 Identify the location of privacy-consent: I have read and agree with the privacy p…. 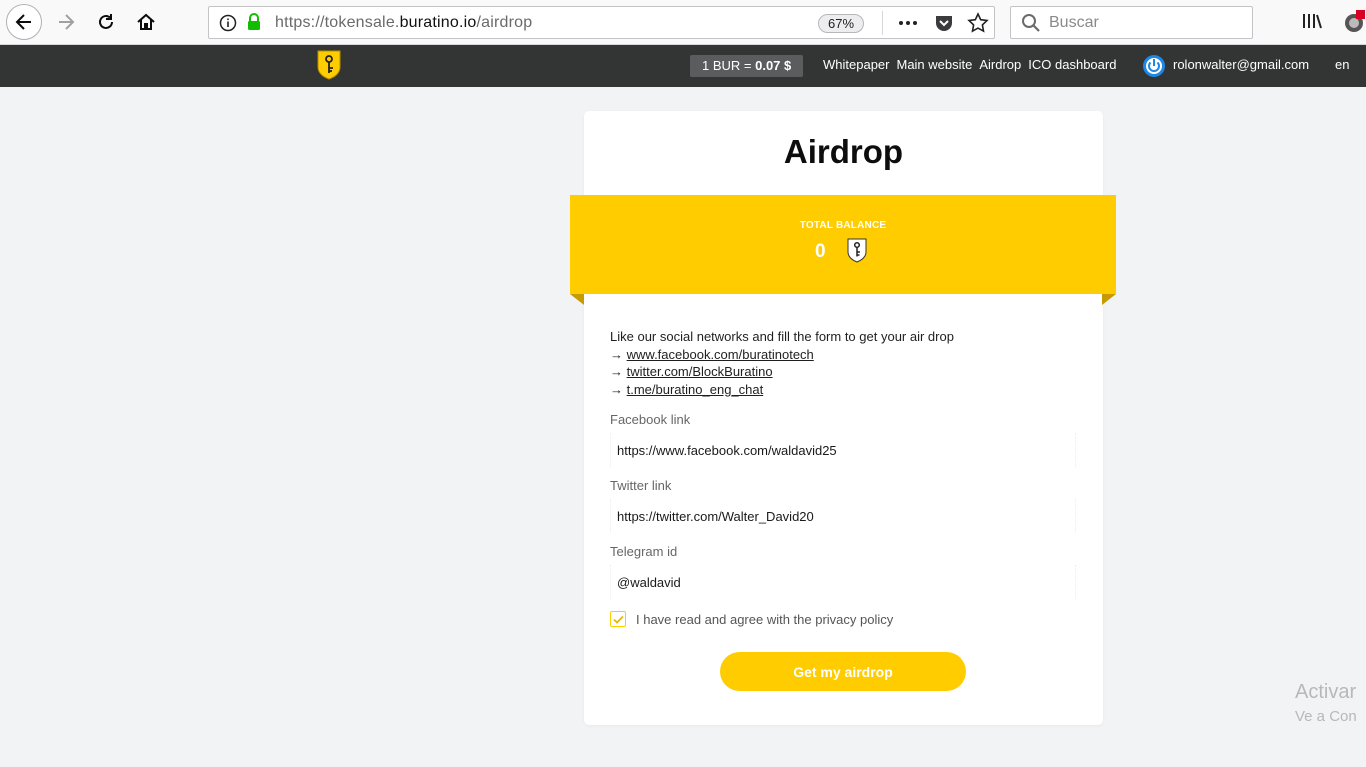
(751, 619).